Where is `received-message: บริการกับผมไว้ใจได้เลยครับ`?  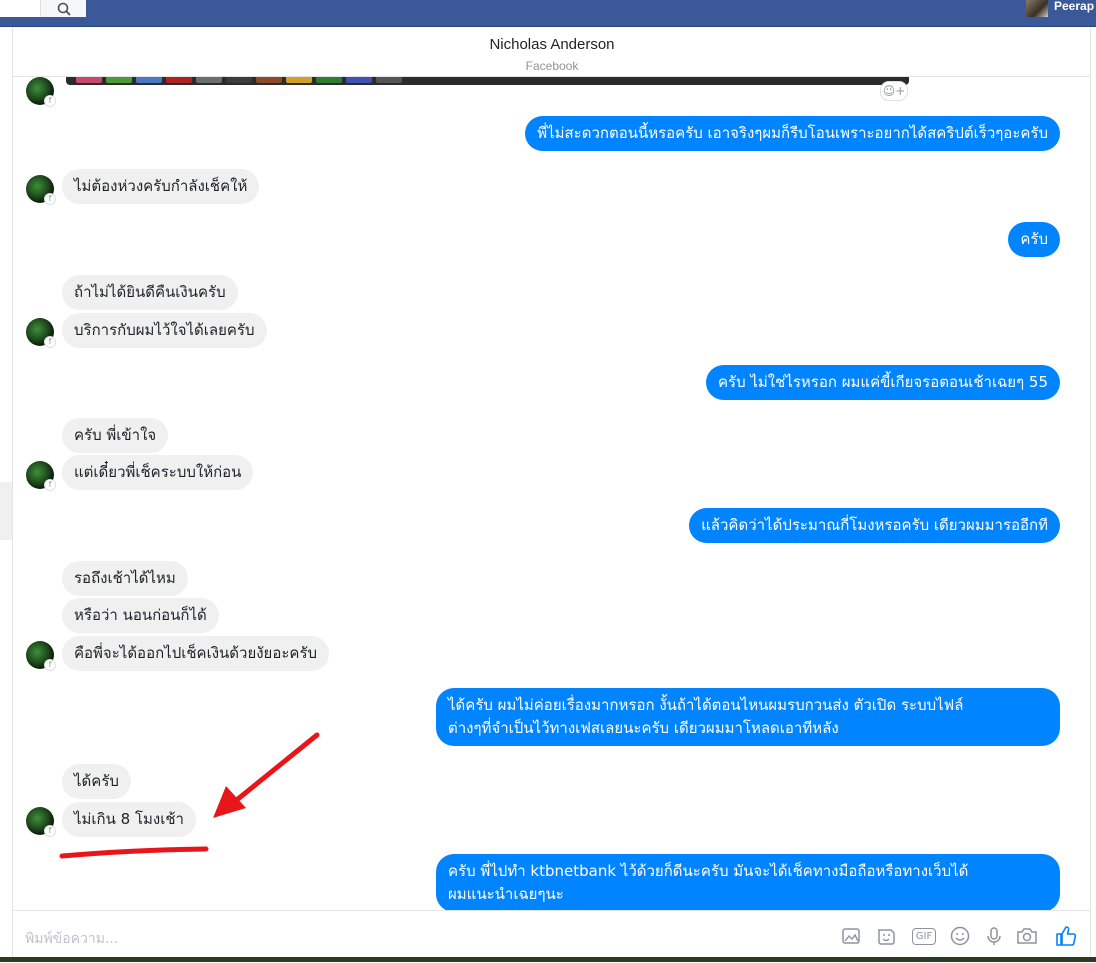
received-message: บริการกับผมไว้ใจได้เลยครับ is located at coordinates (164, 330).